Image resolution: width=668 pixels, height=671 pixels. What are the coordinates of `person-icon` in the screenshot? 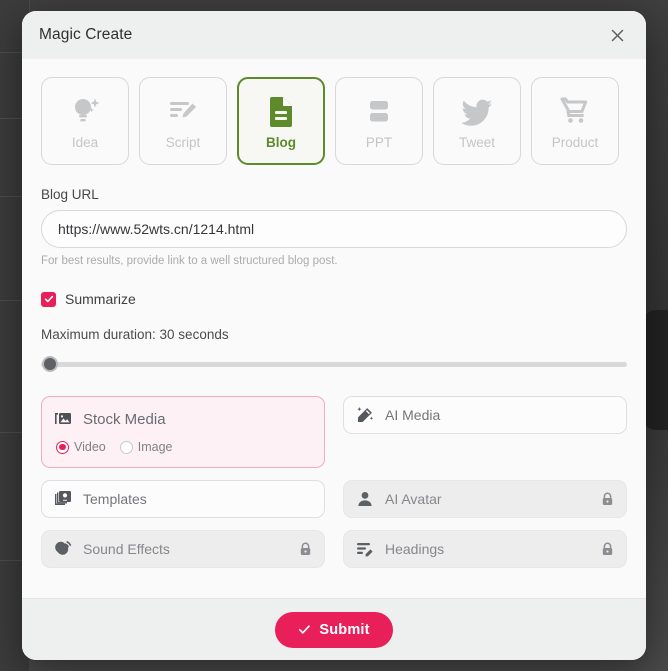 It's located at (365, 499).